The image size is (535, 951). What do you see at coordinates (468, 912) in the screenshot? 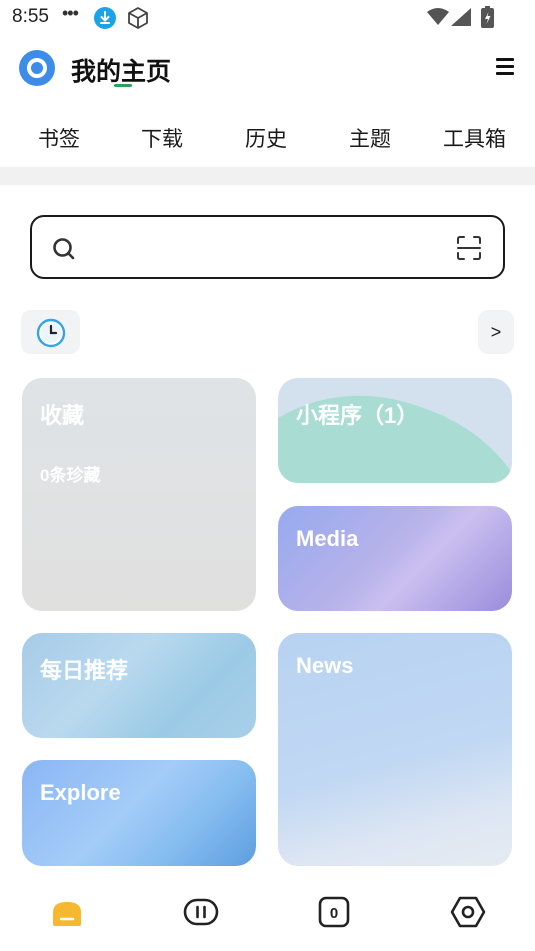
I see `settings-icon` at bounding box center [468, 912].